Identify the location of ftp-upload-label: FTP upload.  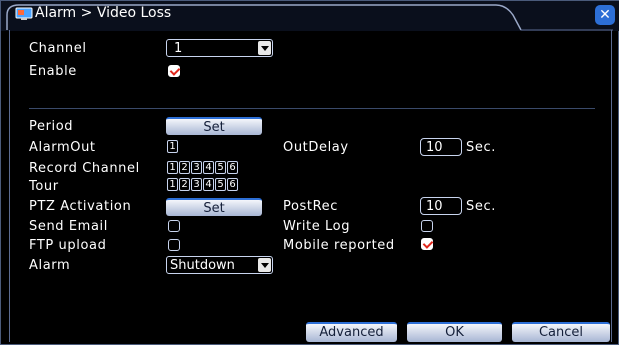
(68, 245).